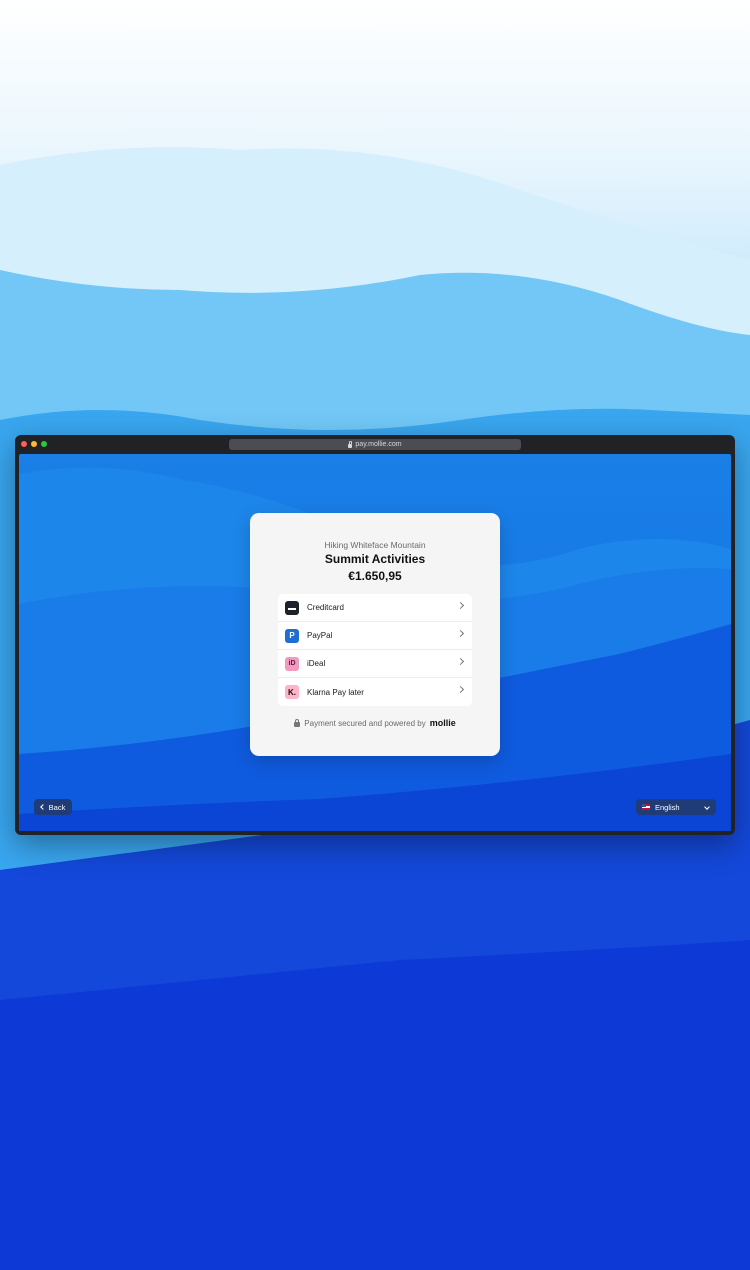  I want to click on order-amount: €1.650,95, so click(375, 576).